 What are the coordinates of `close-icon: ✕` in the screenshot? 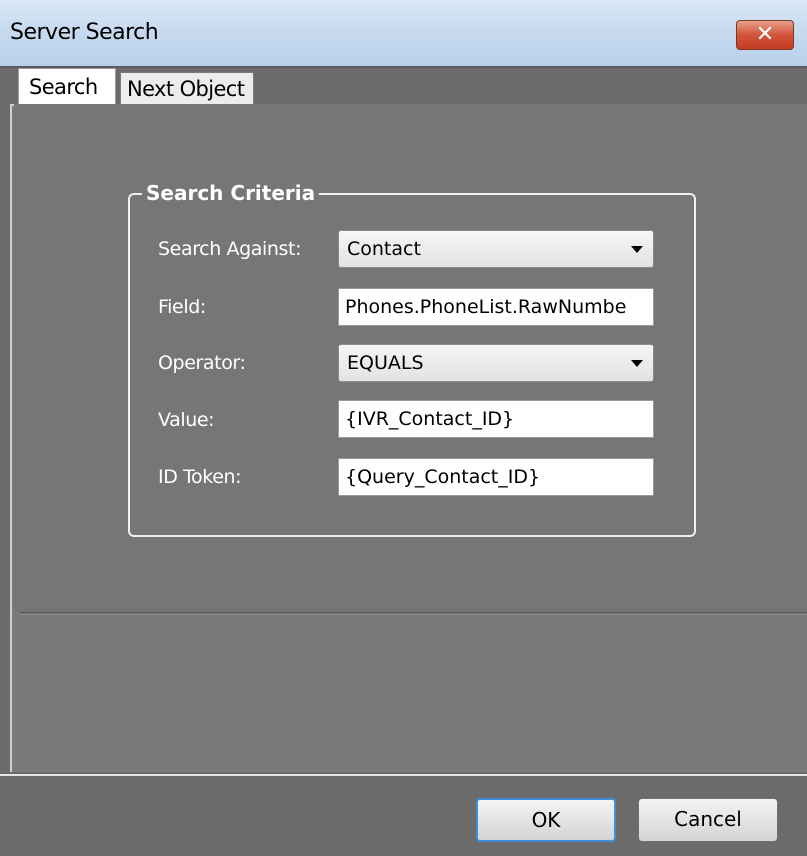 It's located at (765, 34).